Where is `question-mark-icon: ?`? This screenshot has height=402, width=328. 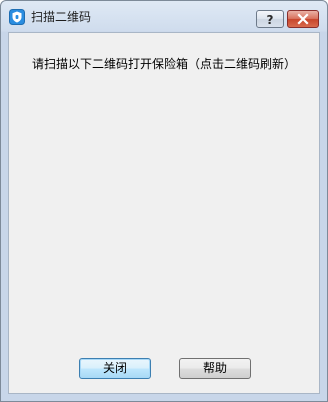
question-mark-icon: ? is located at coordinates (270, 20).